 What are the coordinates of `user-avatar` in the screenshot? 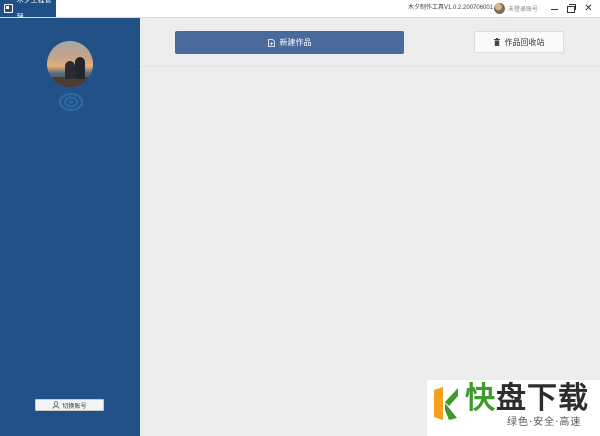 It's located at (499, 8).